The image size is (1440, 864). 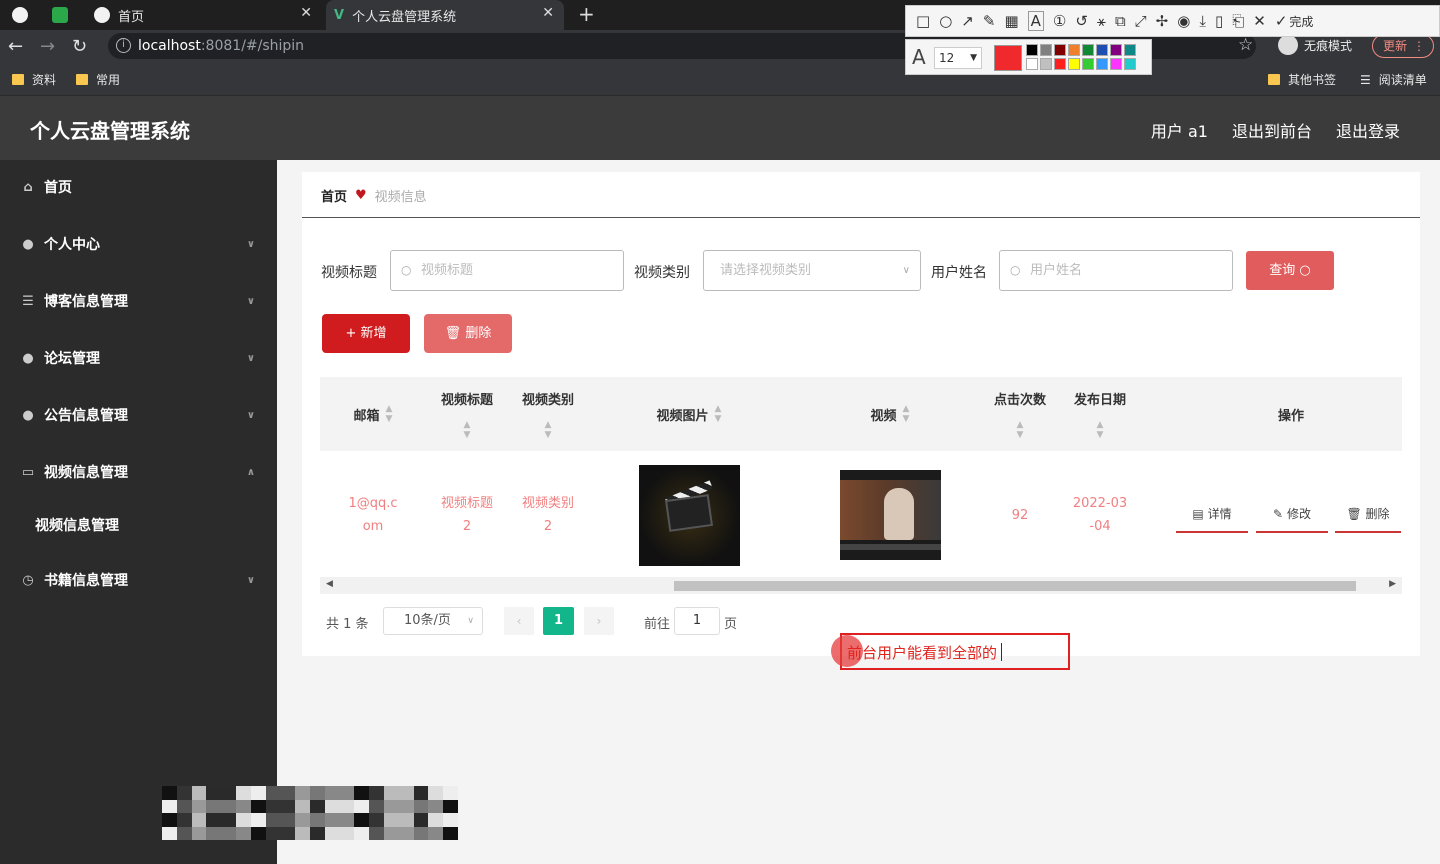 What do you see at coordinates (468, 333) in the screenshot?
I see `batch-delete-button: 🗑 删除` at bounding box center [468, 333].